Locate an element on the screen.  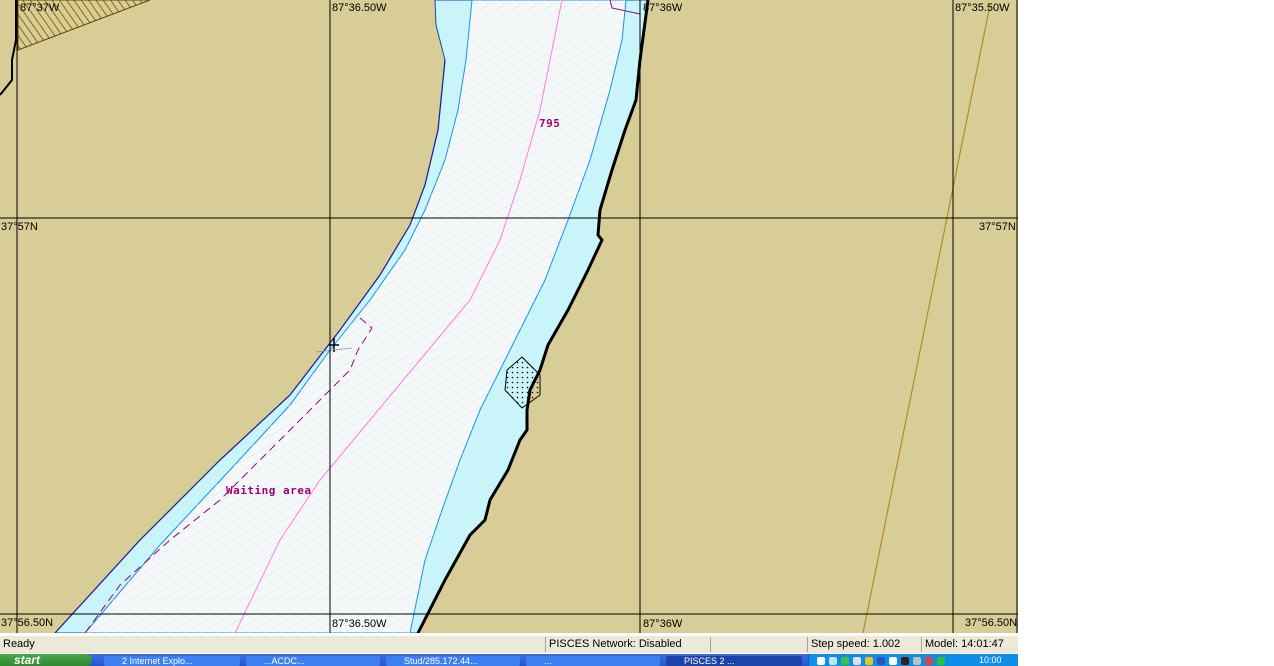
lat-left: 37°57N is located at coordinates (19, 227).